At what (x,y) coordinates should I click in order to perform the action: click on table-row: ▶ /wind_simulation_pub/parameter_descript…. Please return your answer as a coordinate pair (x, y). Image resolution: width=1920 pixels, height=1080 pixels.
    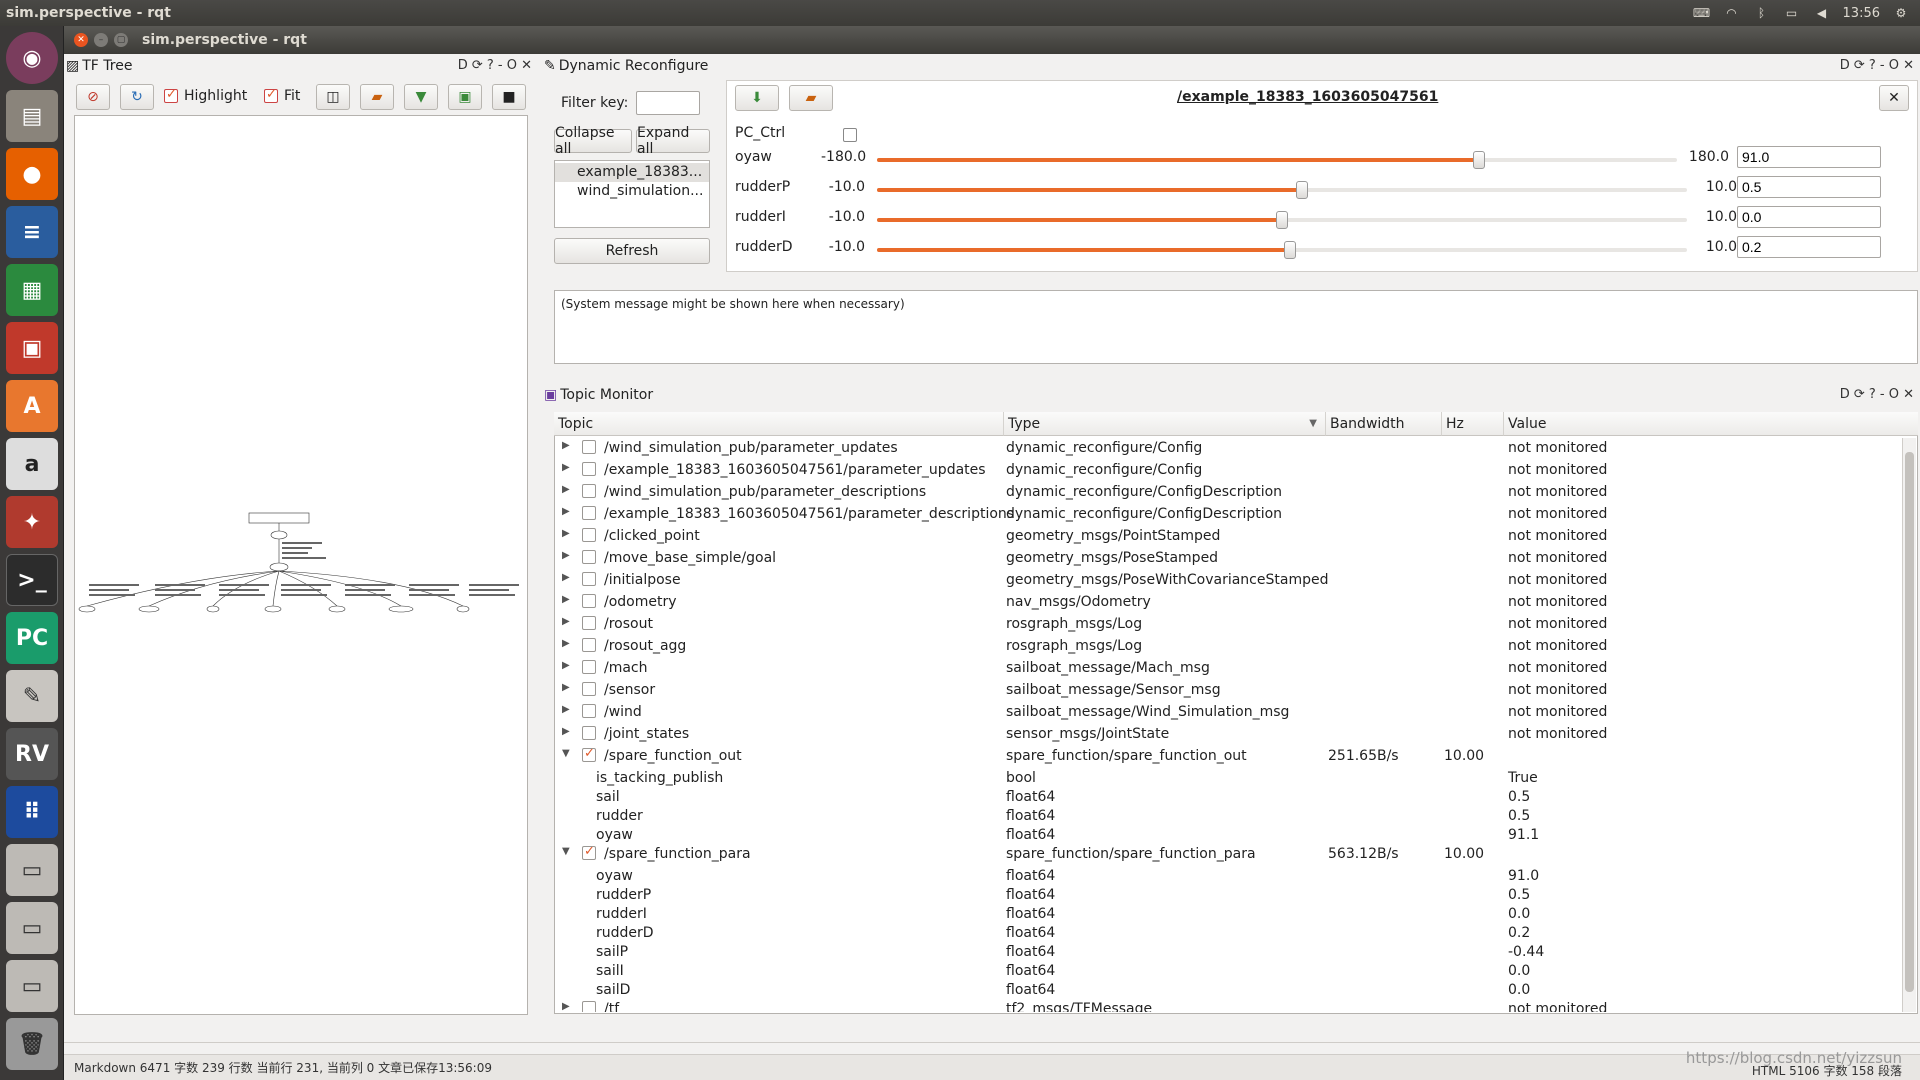
    Looking at the image, I should click on (1225, 493).